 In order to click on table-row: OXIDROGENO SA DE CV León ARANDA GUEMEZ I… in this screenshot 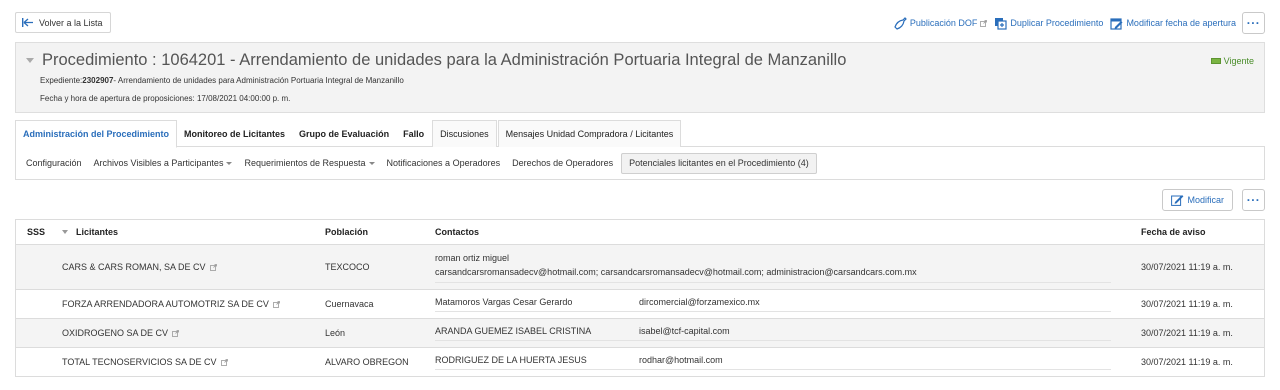, I will do `click(640, 333)`.